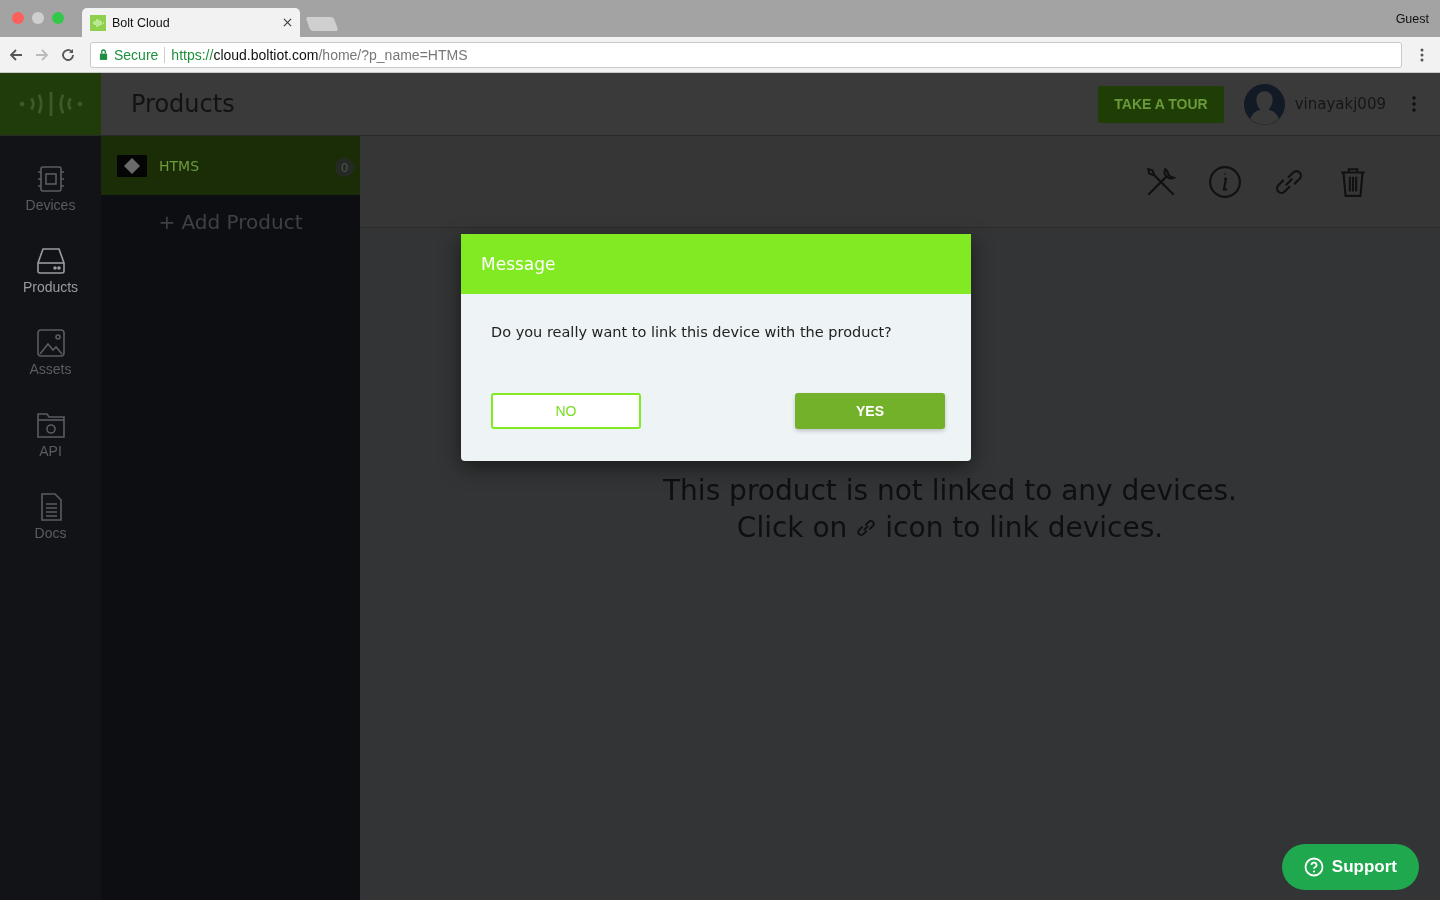 This screenshot has height=900, width=1440. Describe the element at coordinates (103, 54) in the screenshot. I see `lock-icon` at that location.